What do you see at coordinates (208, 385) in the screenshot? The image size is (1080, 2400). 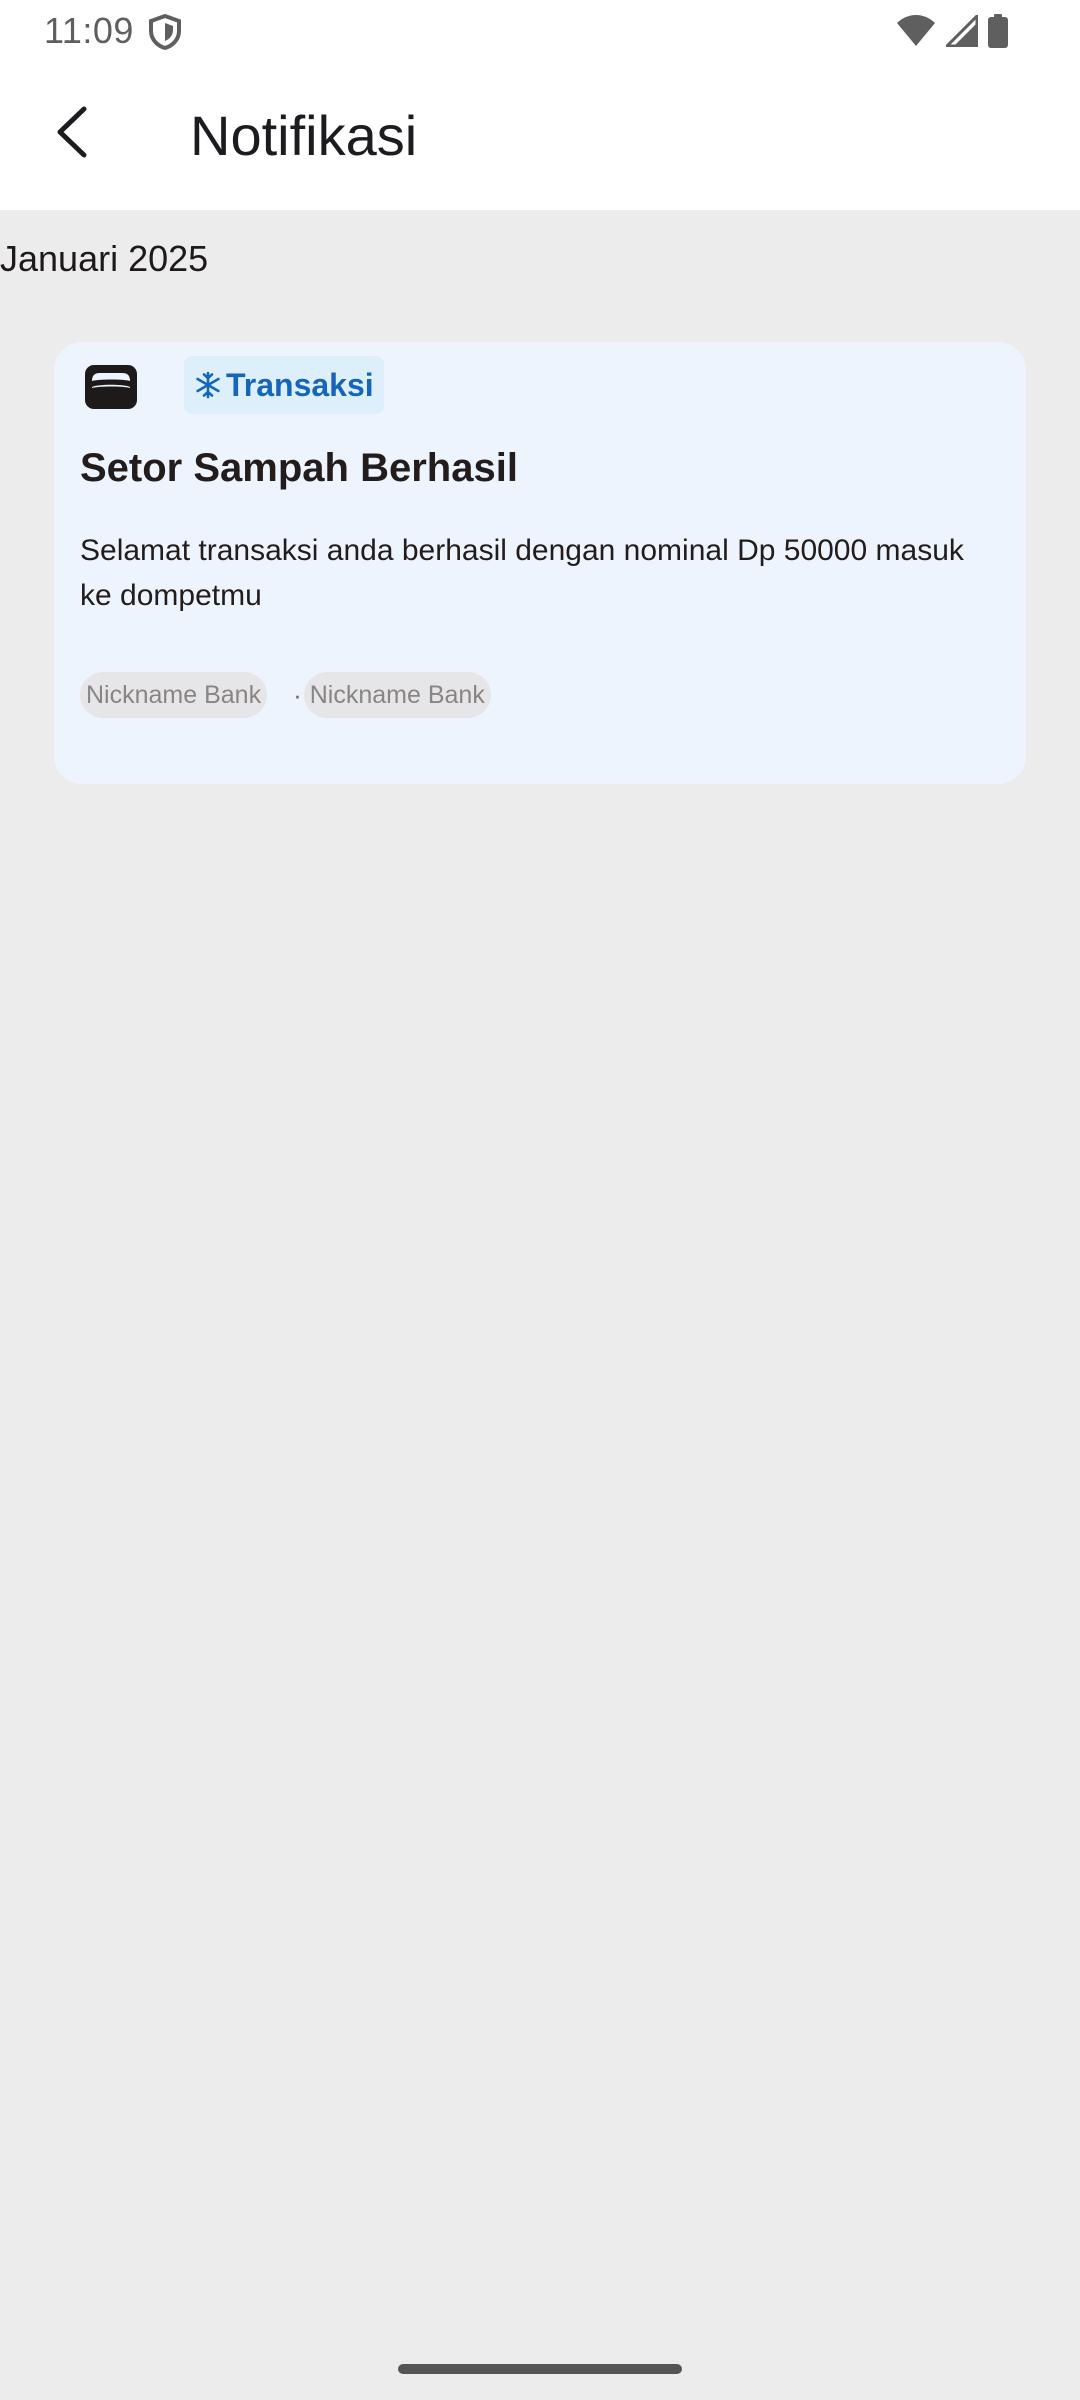 I see `snowflake-icon` at bounding box center [208, 385].